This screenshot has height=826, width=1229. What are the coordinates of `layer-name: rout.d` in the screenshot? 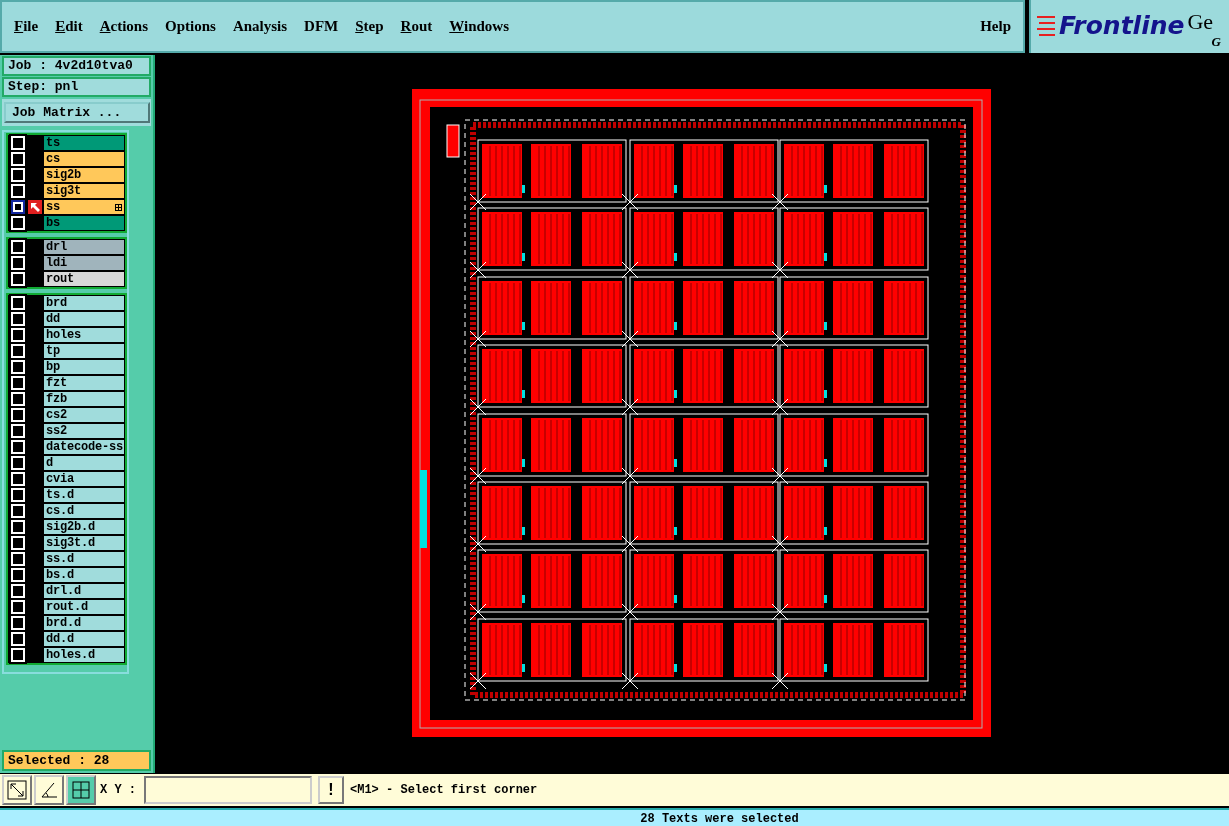 It's located at (84, 607).